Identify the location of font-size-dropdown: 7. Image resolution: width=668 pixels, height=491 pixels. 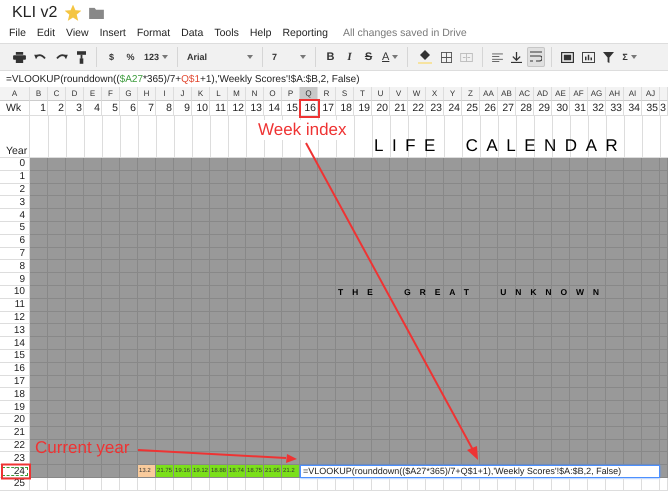
(289, 57).